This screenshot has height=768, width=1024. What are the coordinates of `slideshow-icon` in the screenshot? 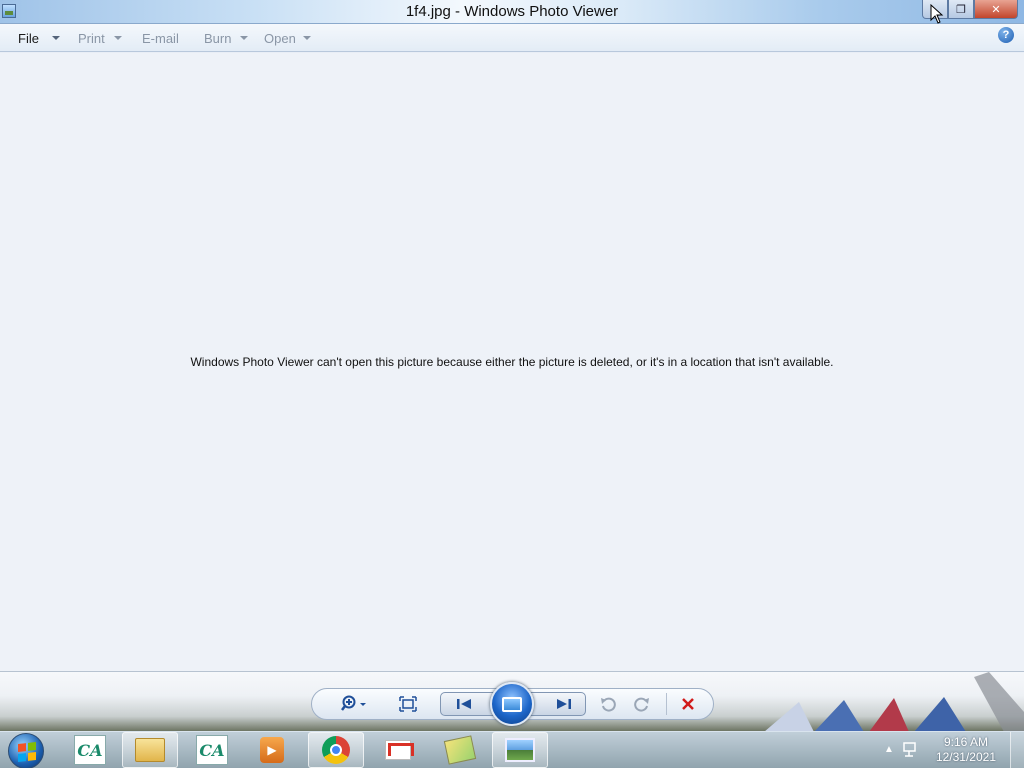 It's located at (512, 704).